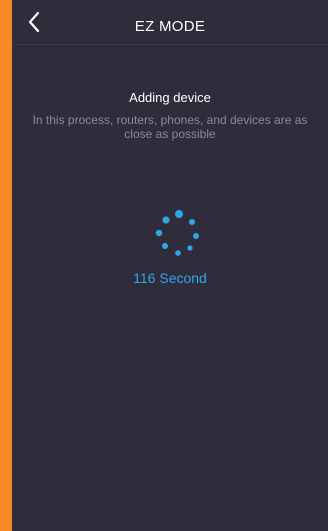 This screenshot has height=531, width=328. What do you see at coordinates (170, 97) in the screenshot?
I see `adding-device-heading: Adding device` at bounding box center [170, 97].